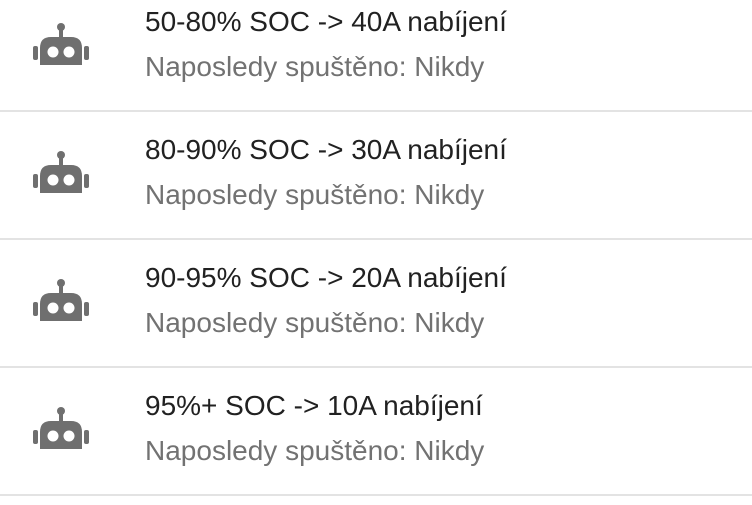  Describe the element at coordinates (326, 21) in the screenshot. I see `automation-title: 50-80% SOC -> 40A nabíjení` at that location.